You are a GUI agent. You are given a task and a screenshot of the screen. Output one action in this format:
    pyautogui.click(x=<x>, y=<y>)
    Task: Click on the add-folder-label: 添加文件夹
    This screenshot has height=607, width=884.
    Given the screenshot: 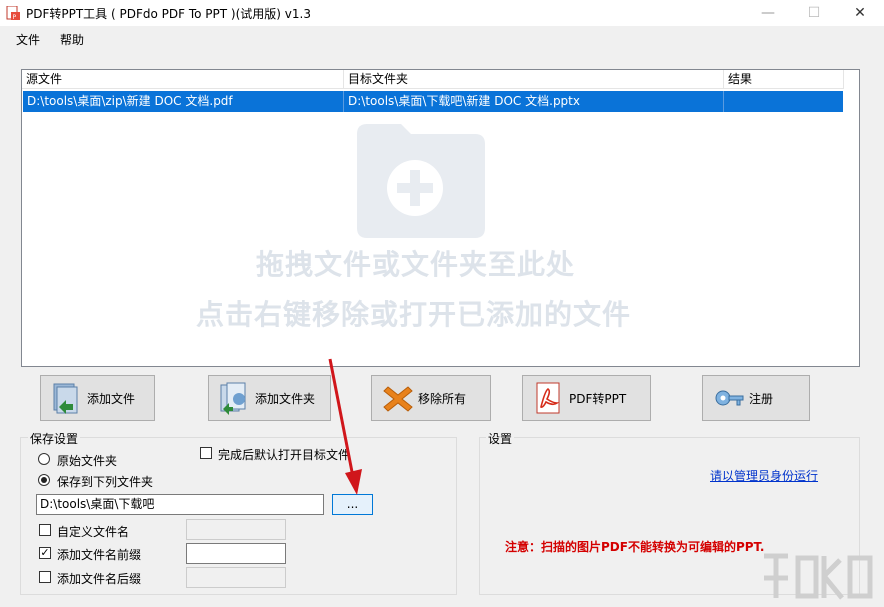 What is the action you would take?
    pyautogui.click(x=285, y=398)
    